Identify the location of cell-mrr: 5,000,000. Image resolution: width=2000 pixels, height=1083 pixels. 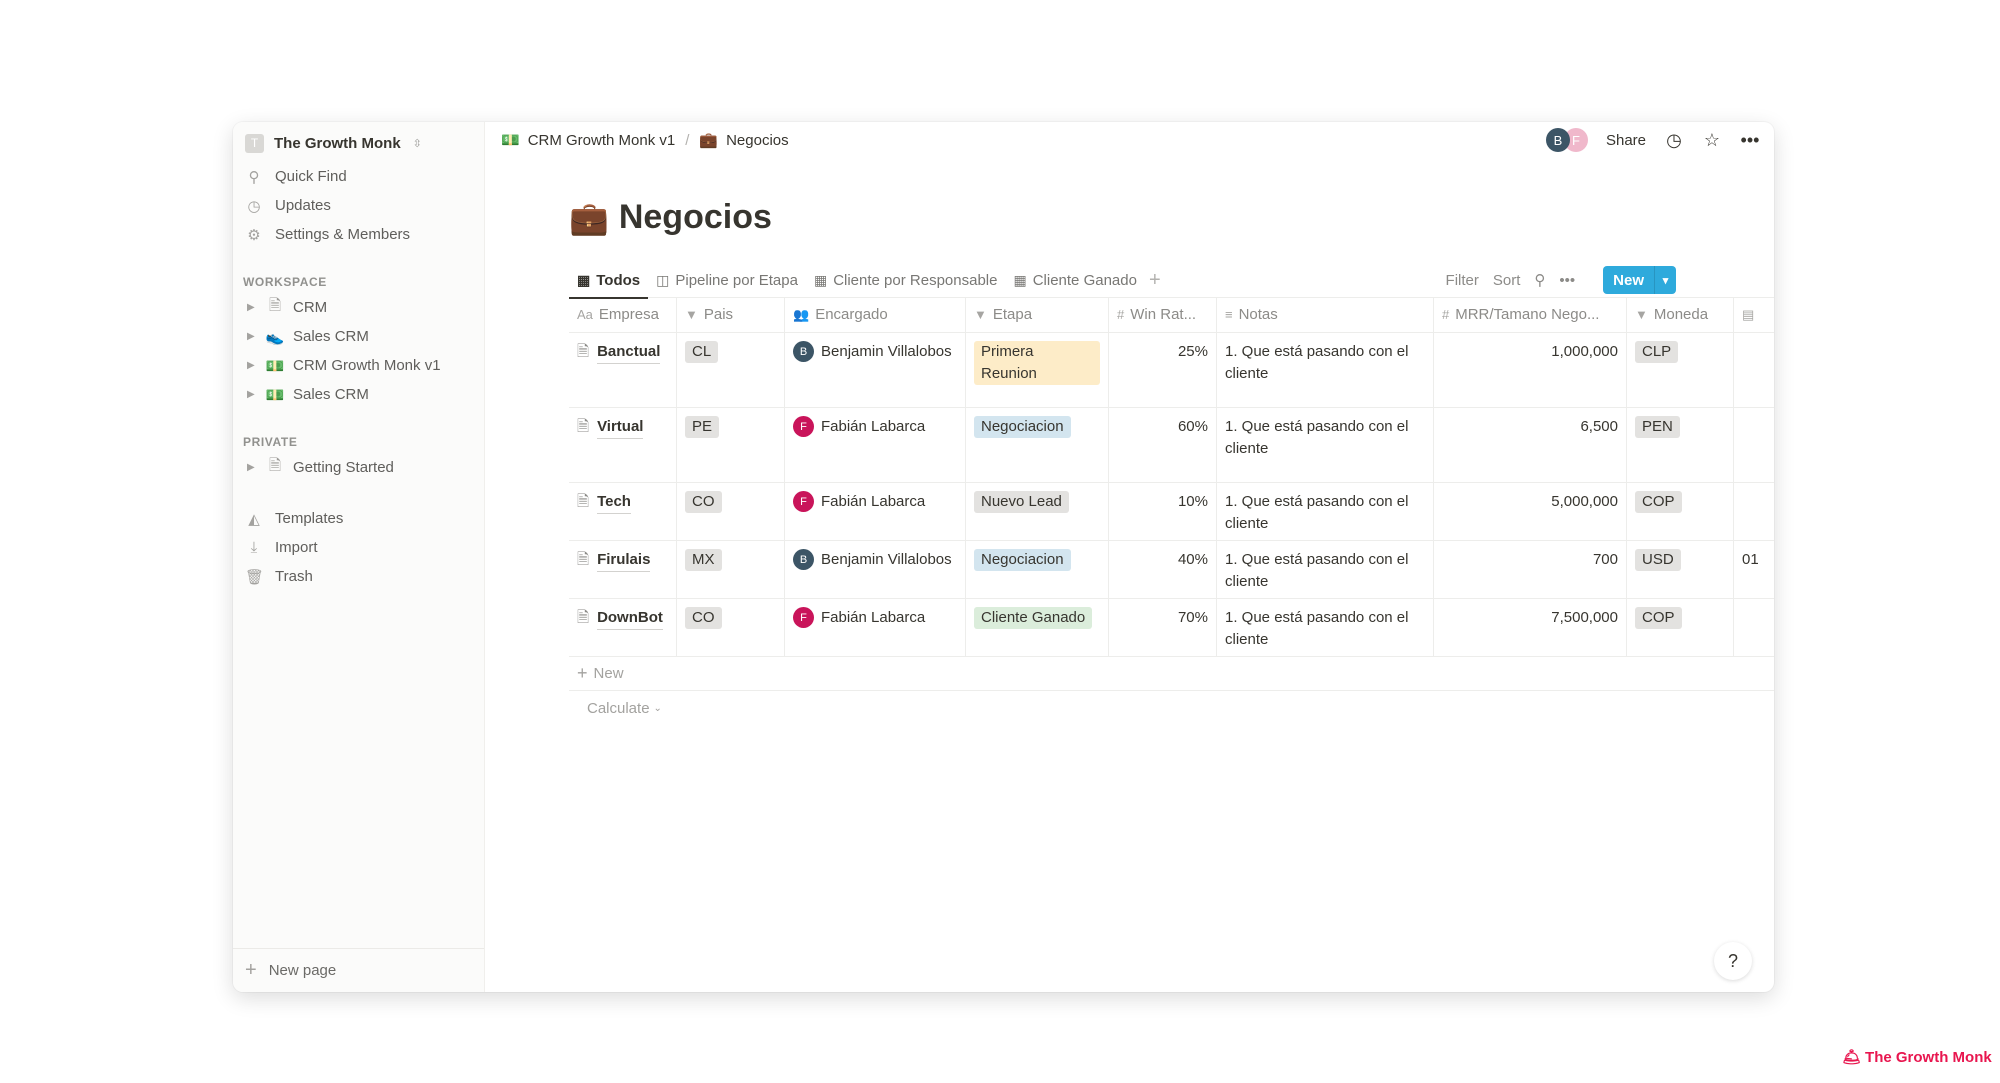
(1530, 511).